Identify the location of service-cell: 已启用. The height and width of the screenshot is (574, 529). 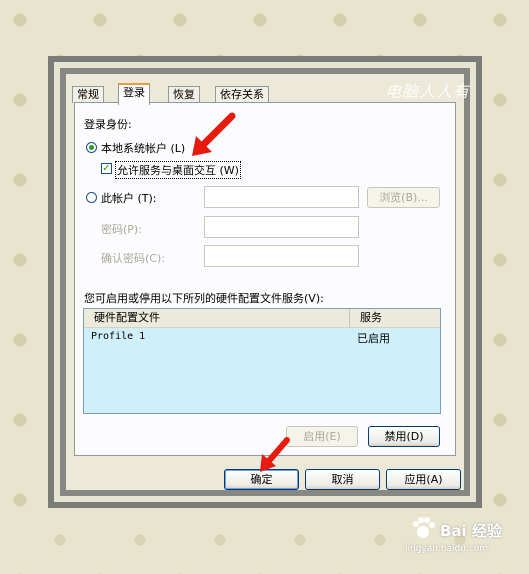
(373, 338).